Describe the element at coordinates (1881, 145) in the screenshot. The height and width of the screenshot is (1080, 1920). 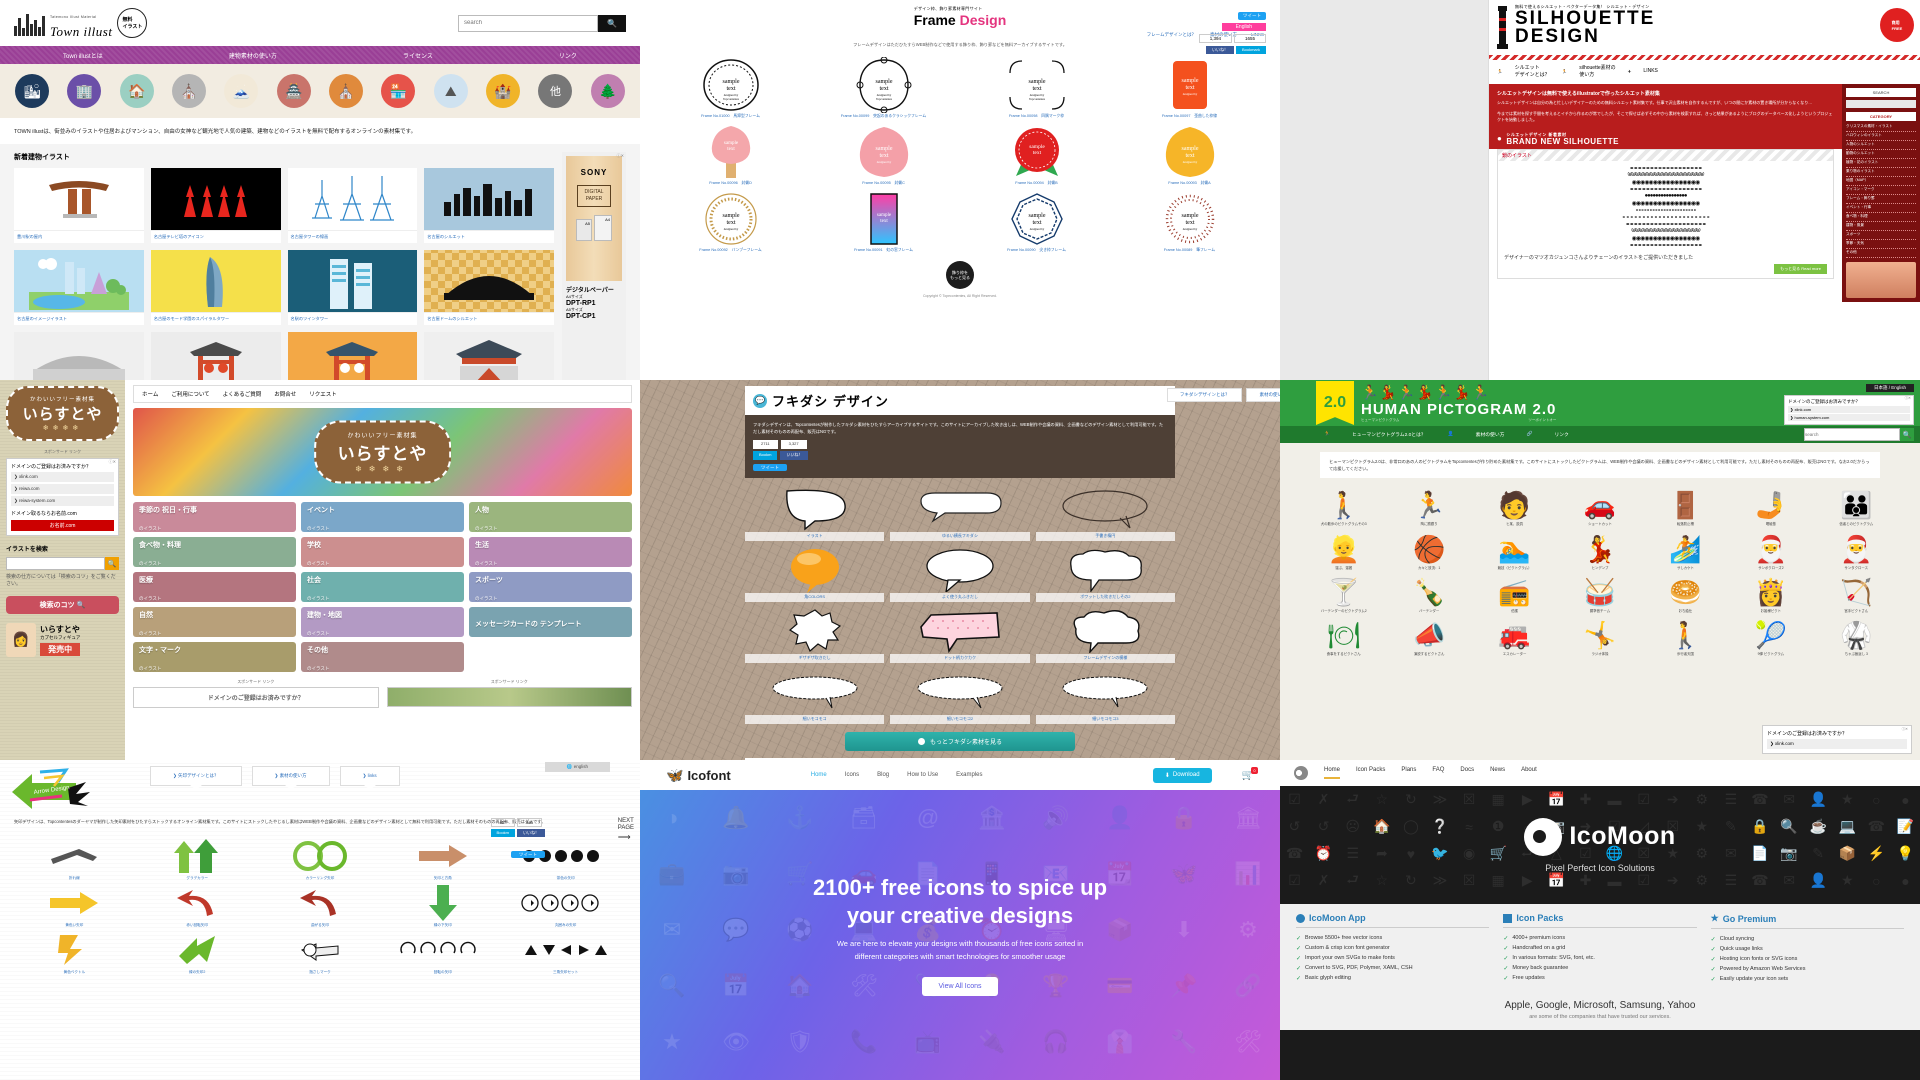
I see `sidebar-category: 人物のシルエット` at that location.